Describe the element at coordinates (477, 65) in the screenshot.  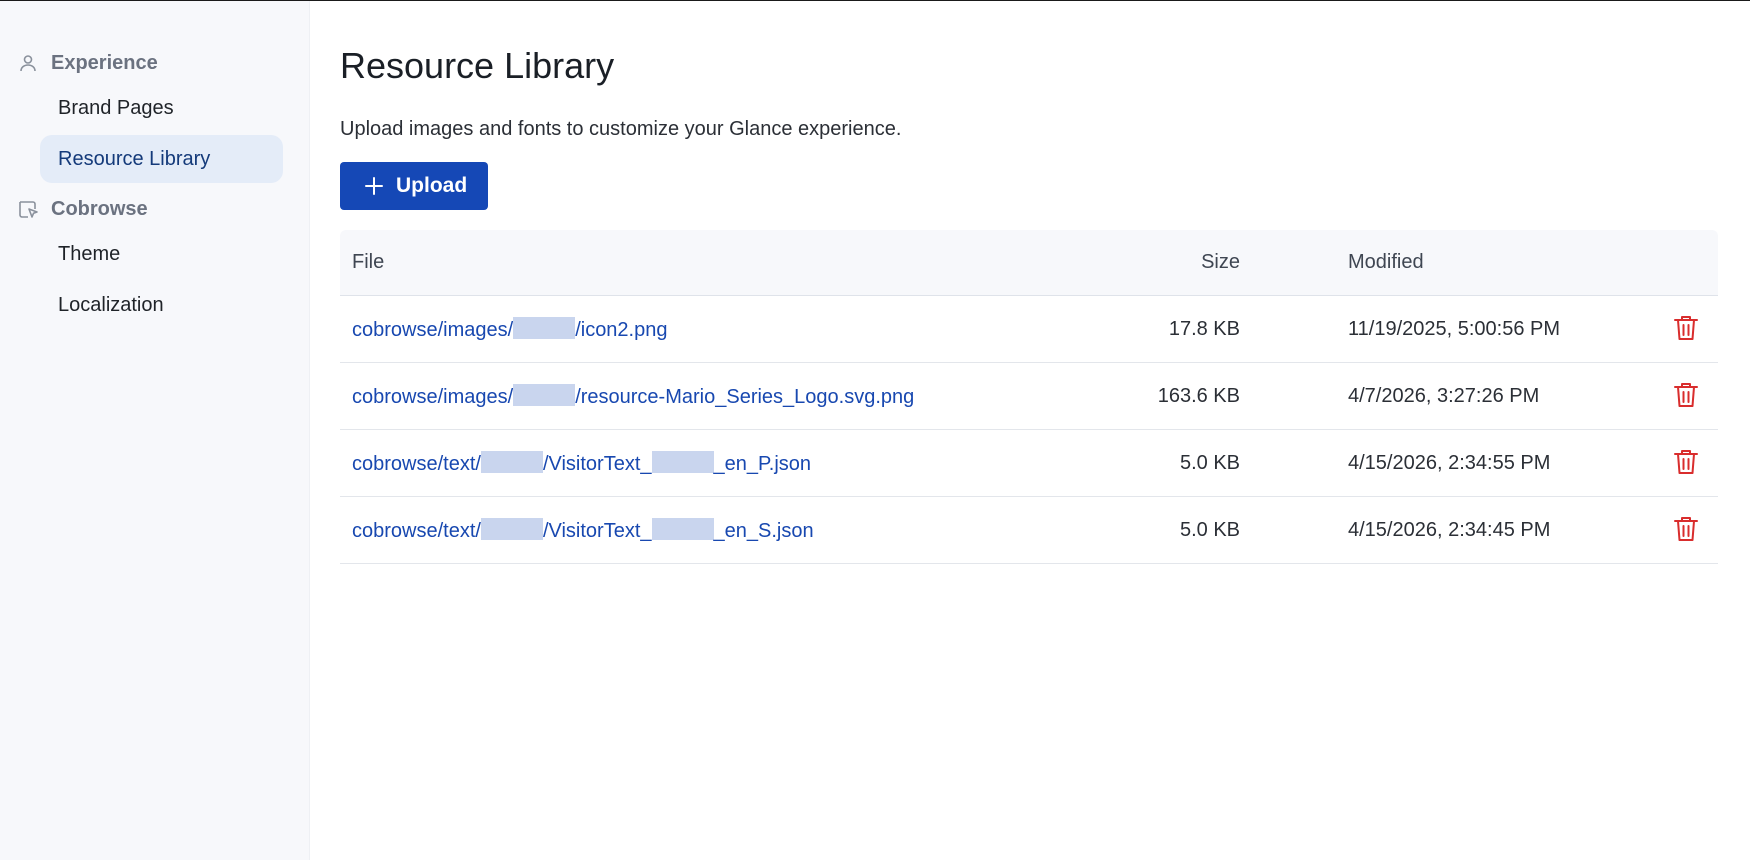
I see `page-title: Resource Library` at that location.